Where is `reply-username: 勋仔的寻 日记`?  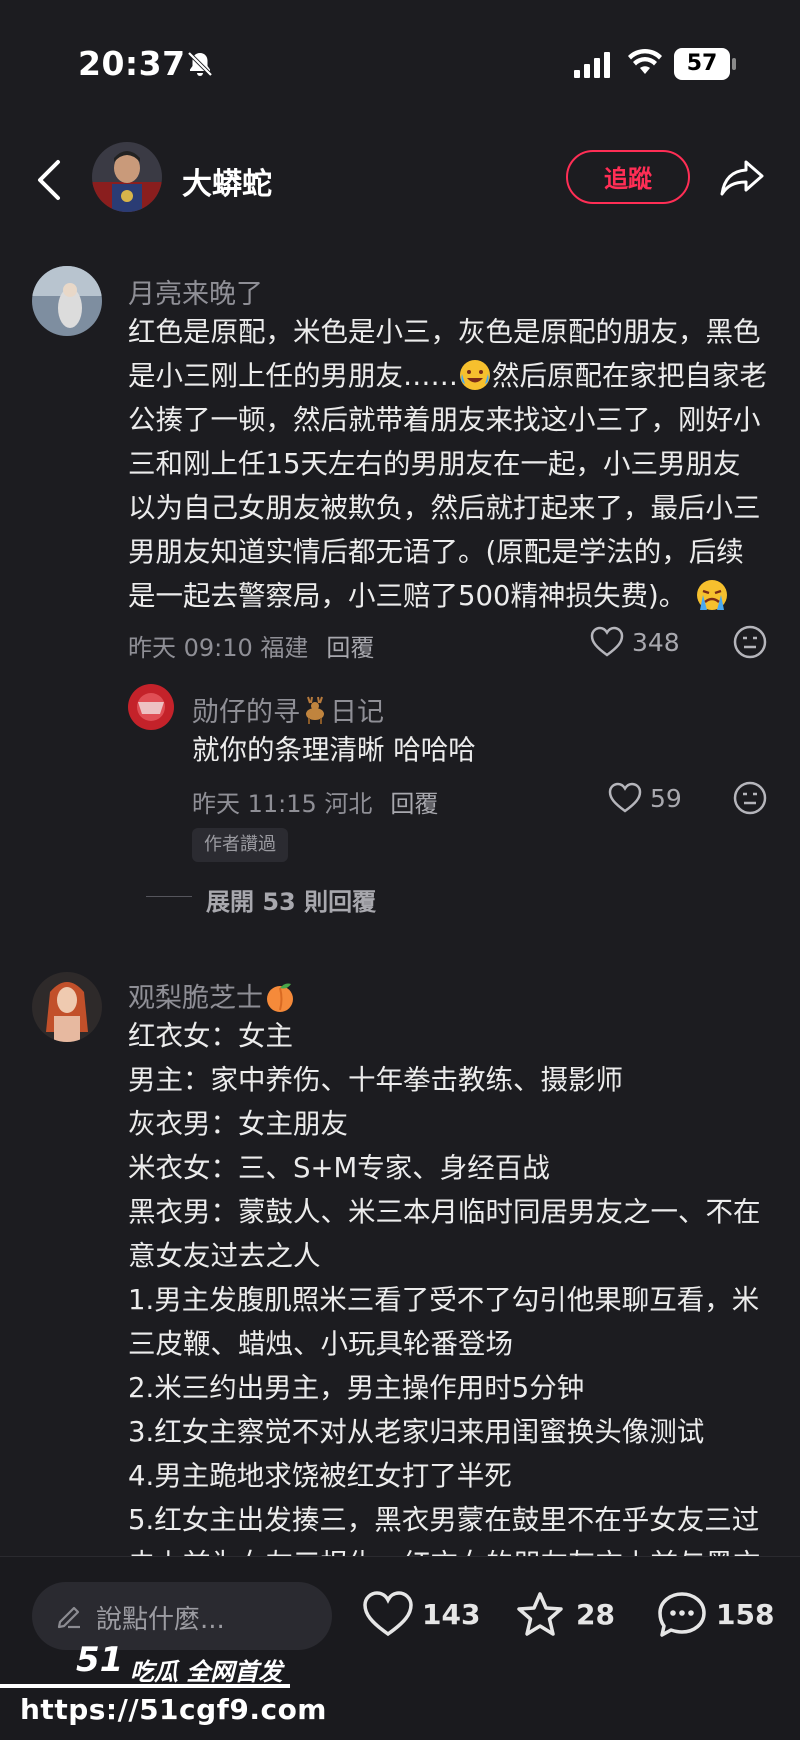
reply-username: 勋仔的寻 日记 is located at coordinates (288, 709).